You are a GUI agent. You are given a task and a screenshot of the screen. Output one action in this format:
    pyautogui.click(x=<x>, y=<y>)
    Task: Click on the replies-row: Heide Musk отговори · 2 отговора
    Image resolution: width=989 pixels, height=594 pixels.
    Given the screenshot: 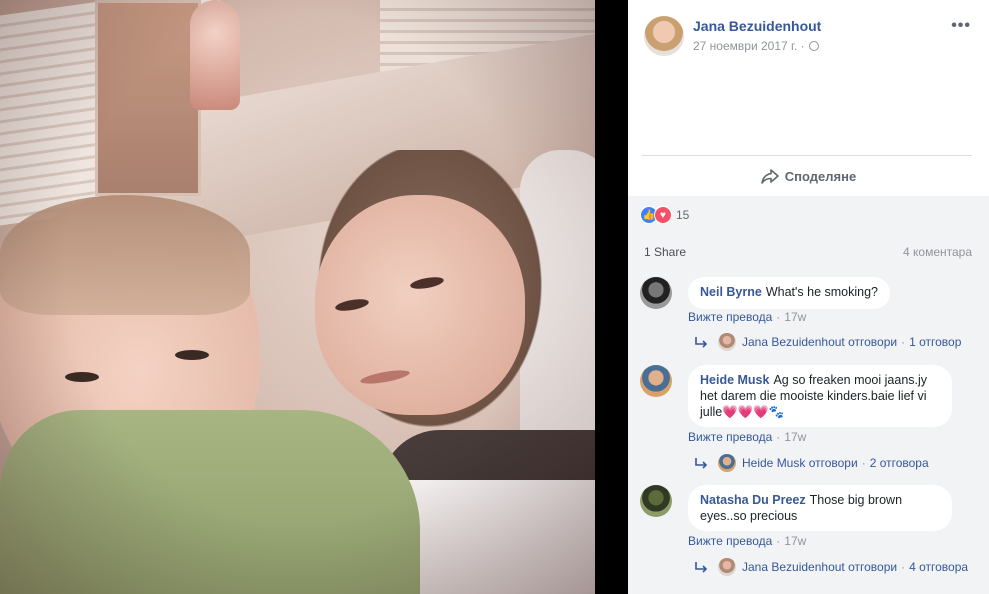 What is the action you would take?
    pyautogui.click(x=811, y=463)
    